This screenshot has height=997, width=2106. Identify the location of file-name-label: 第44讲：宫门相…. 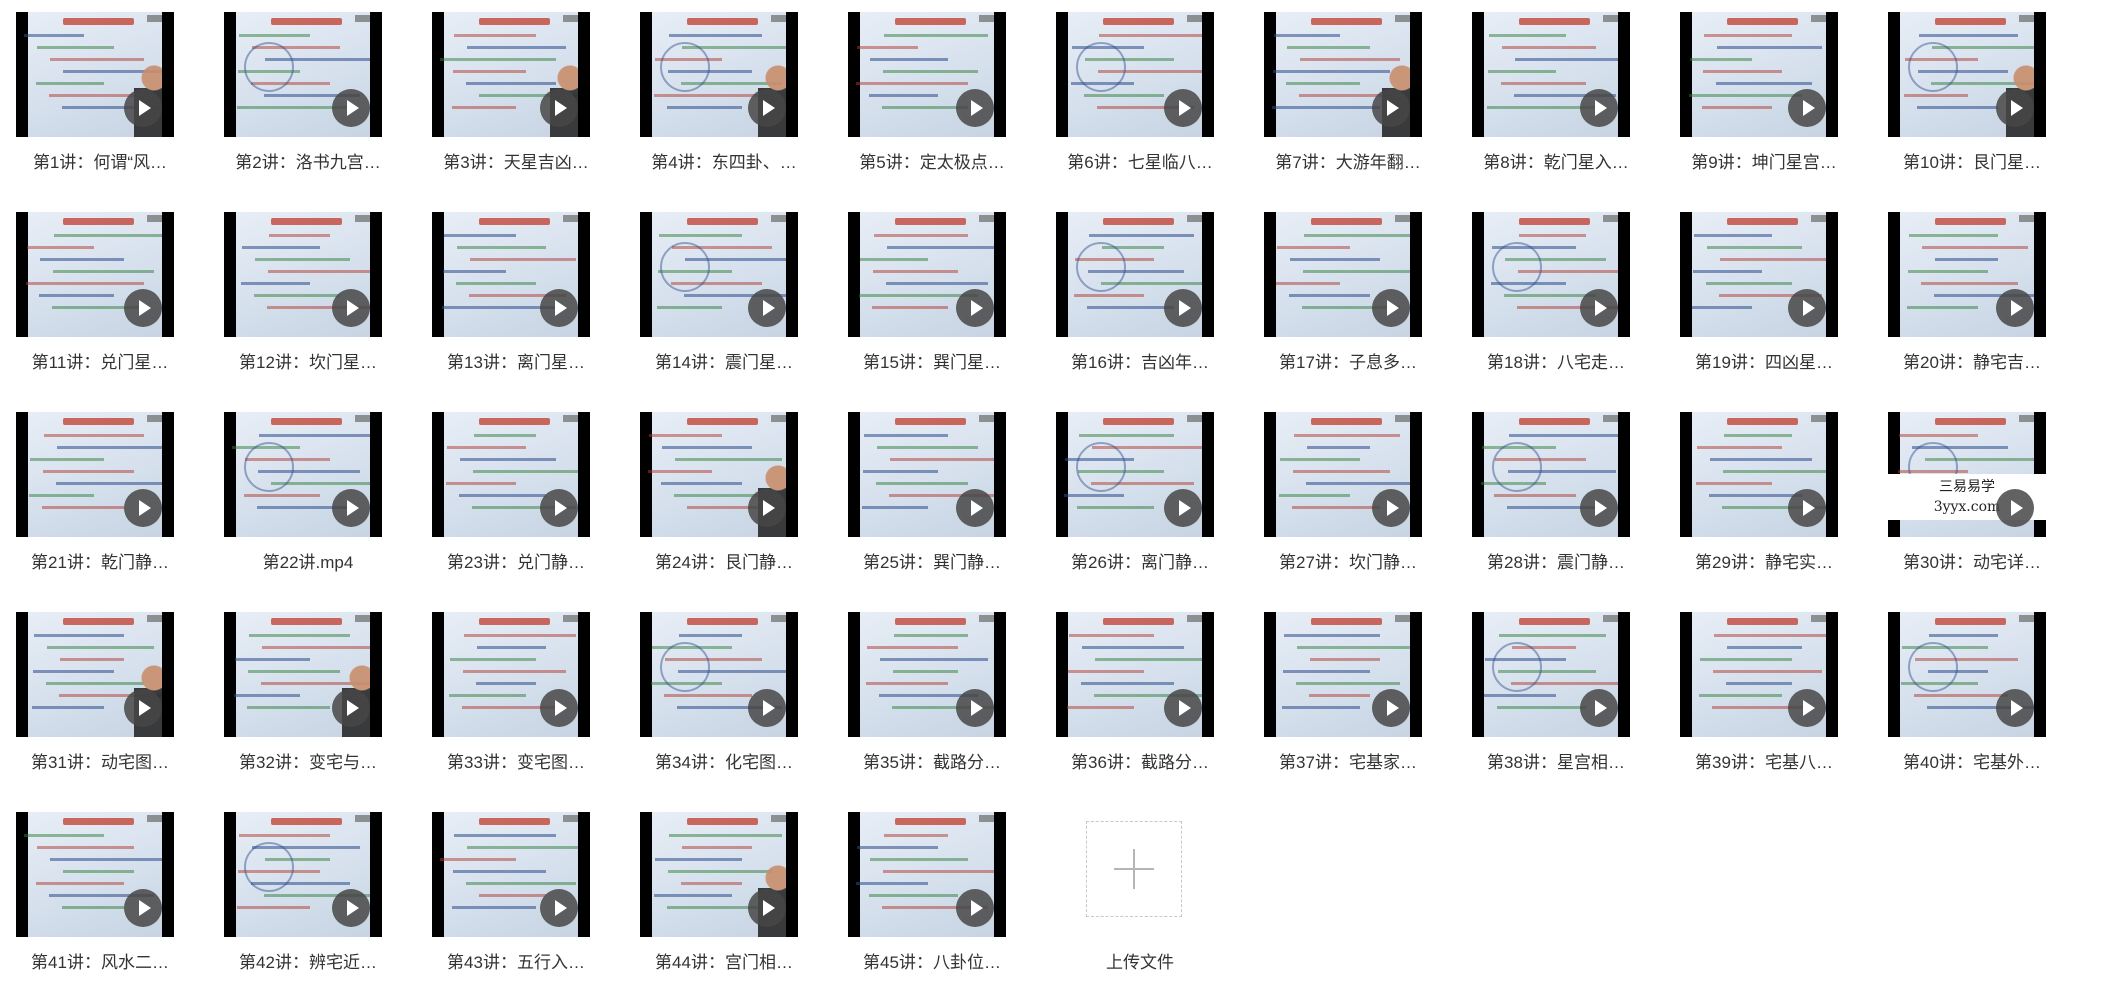
(724, 960).